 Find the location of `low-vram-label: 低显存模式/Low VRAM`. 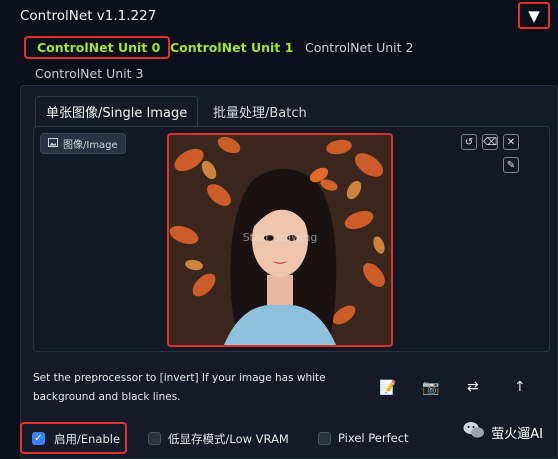

low-vram-label: 低显存模式/Low VRAM is located at coordinates (228, 439).